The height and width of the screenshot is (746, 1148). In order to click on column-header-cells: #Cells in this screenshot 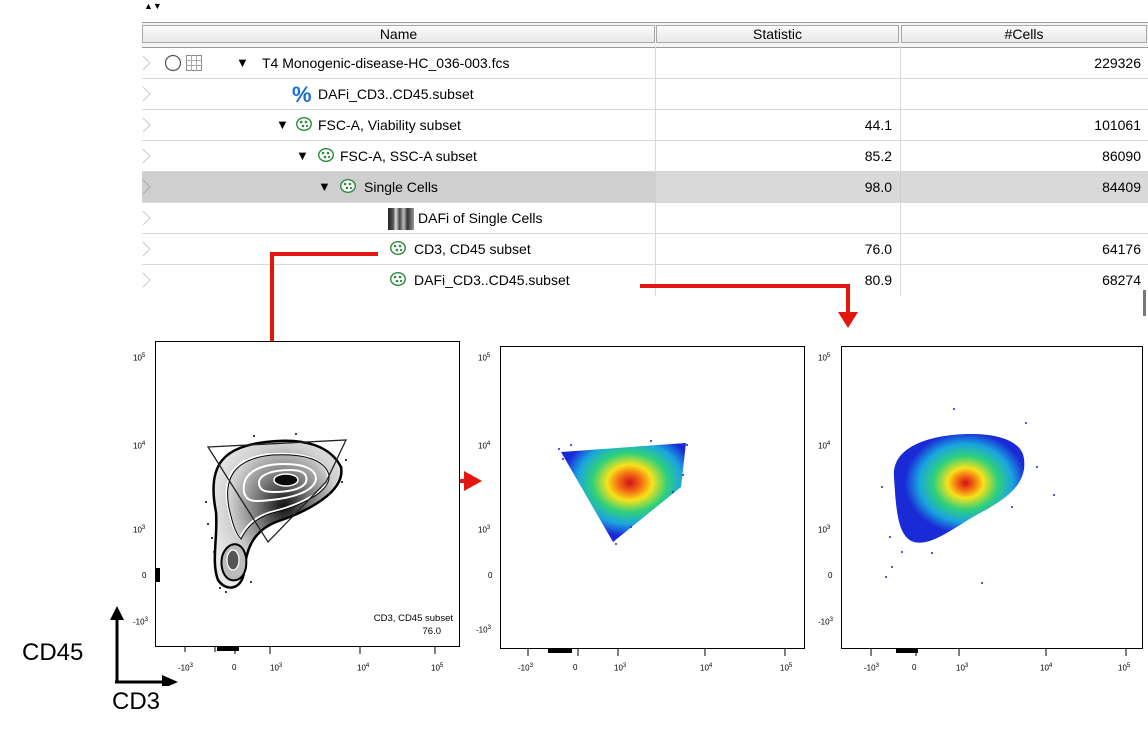, I will do `click(1024, 34)`.